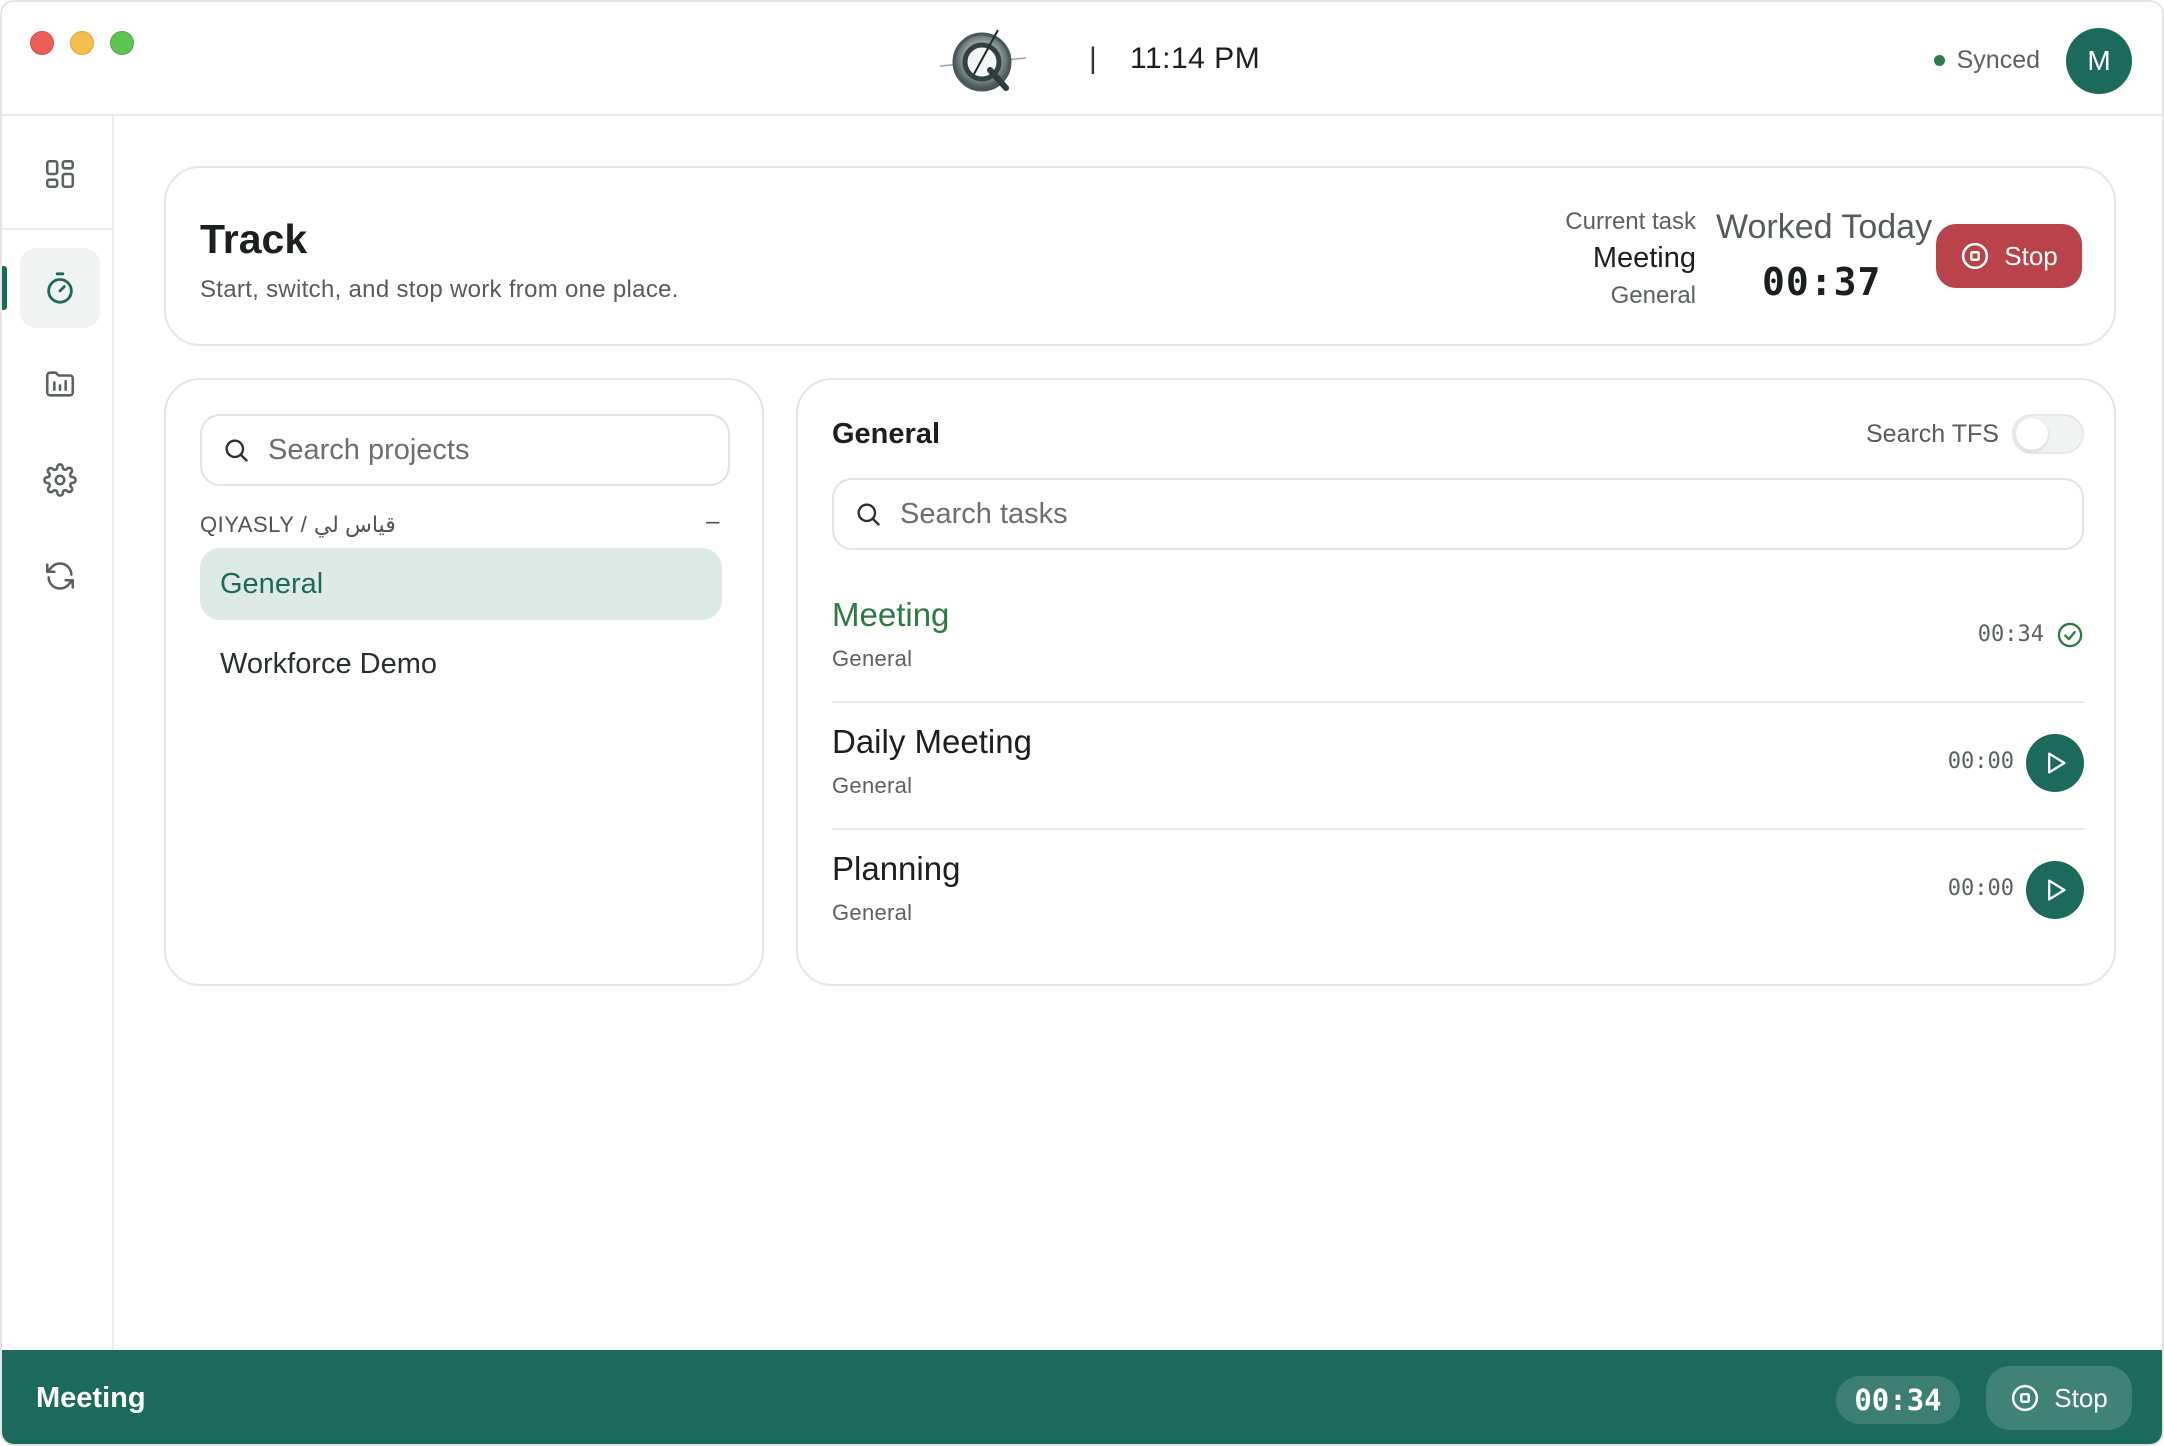  I want to click on sidebar-divider, so click(58, 229).